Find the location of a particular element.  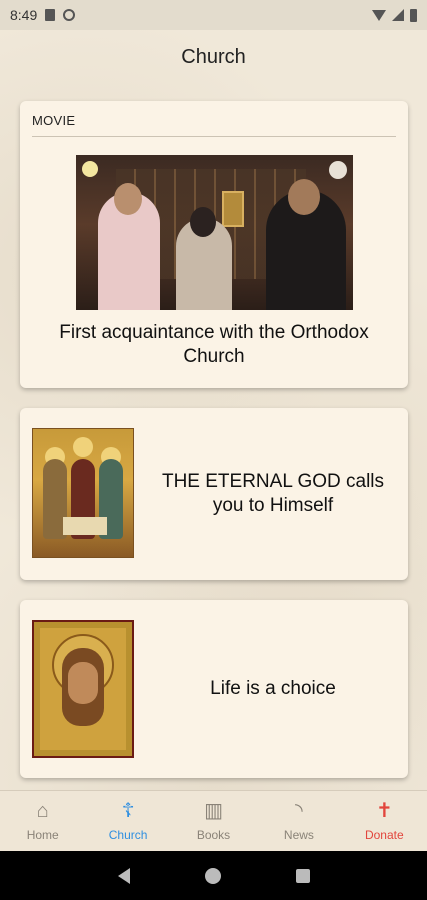

books-icon: ▥ is located at coordinates (213, 811).